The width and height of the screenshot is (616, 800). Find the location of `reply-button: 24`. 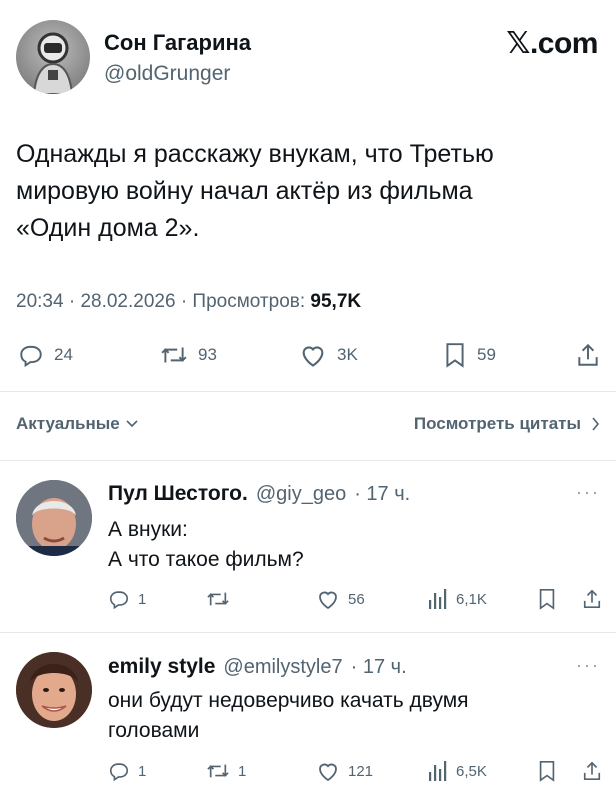

reply-button: 24 is located at coordinates (45, 355).